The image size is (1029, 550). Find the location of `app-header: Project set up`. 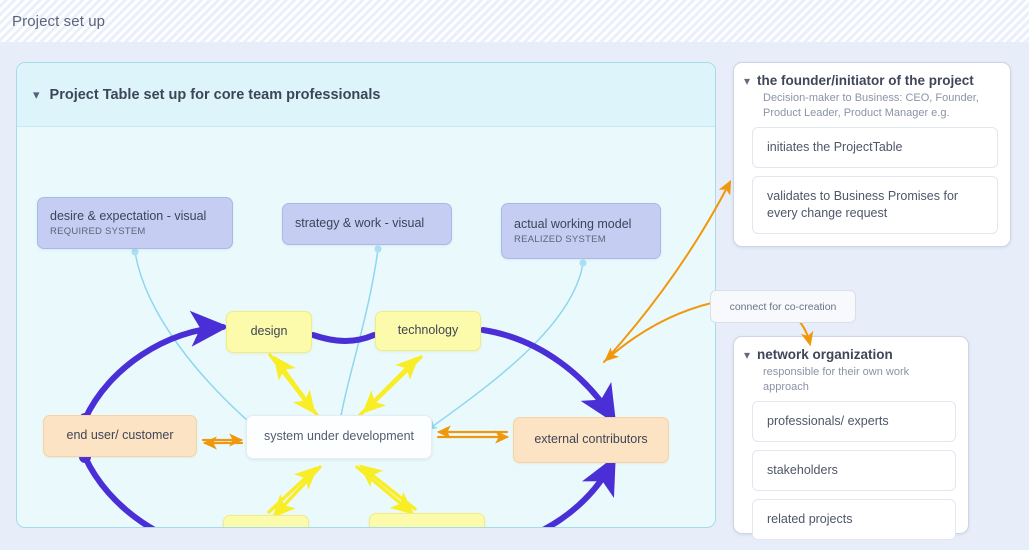

app-header: Project set up is located at coordinates (514, 21).